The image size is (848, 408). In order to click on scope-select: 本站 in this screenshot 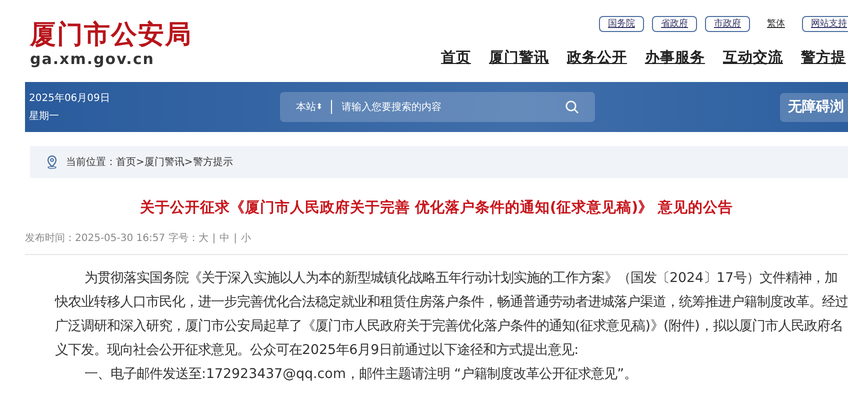, I will do `click(306, 107)`.